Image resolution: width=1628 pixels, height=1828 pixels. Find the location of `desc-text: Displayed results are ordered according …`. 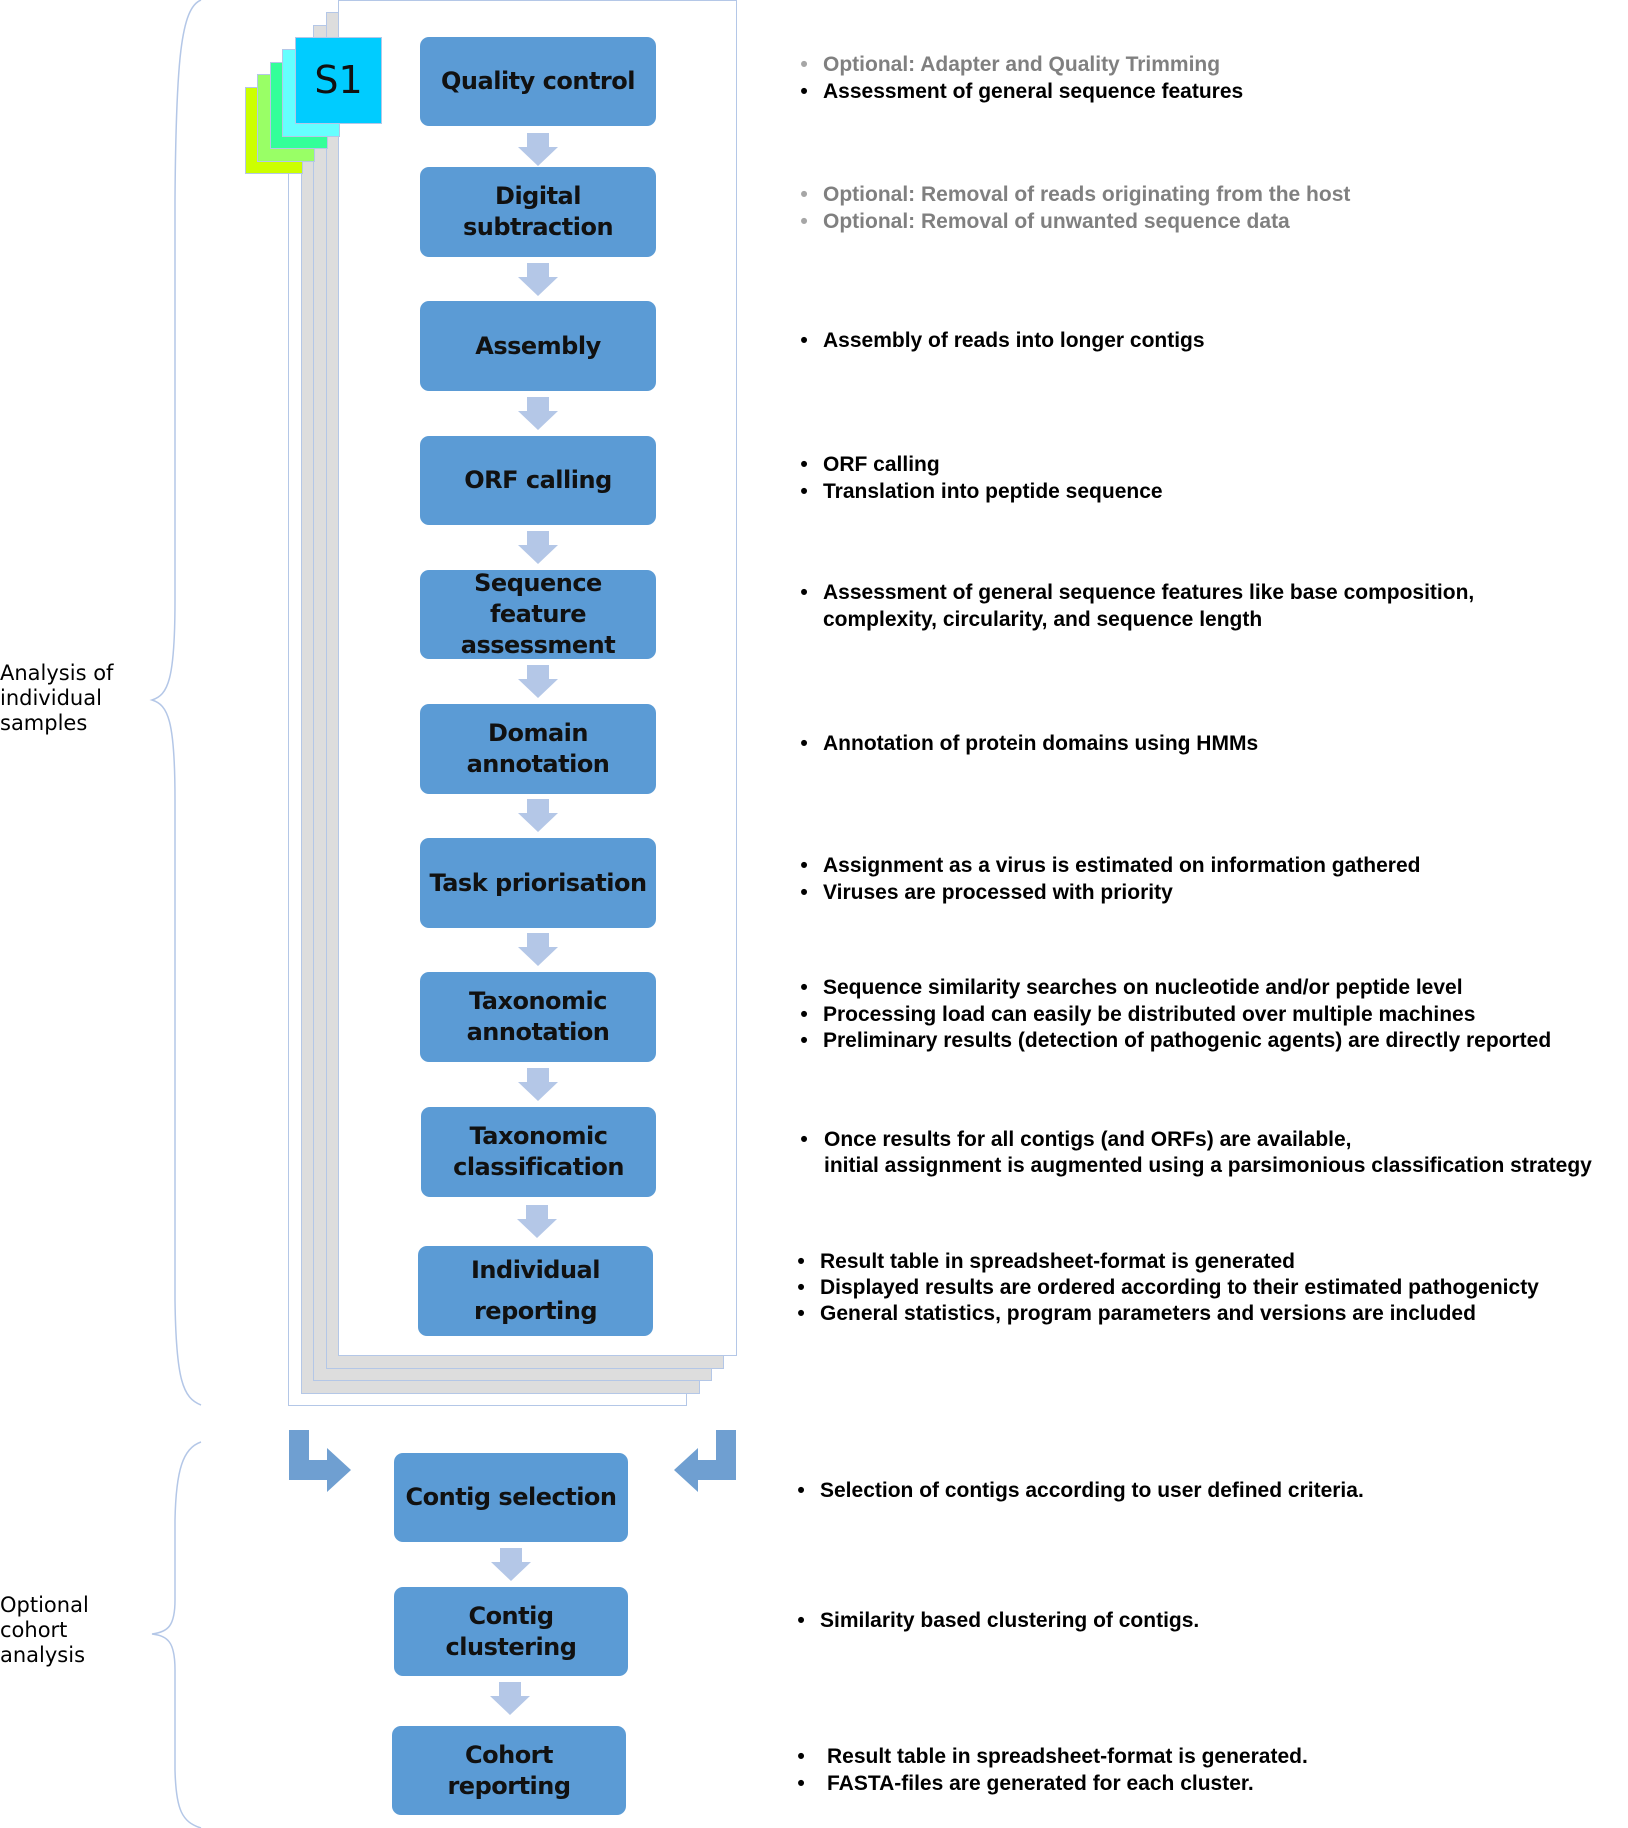

desc-text: Displayed results are ordered according … is located at coordinates (1179, 1287).